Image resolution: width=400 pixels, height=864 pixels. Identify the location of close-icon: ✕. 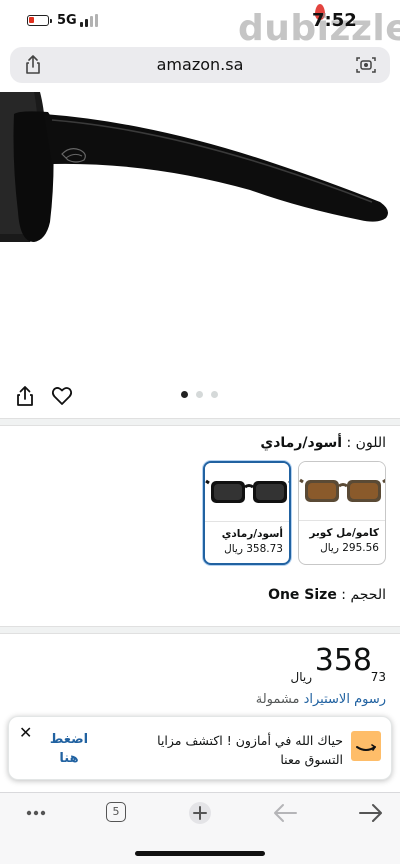
(25, 732).